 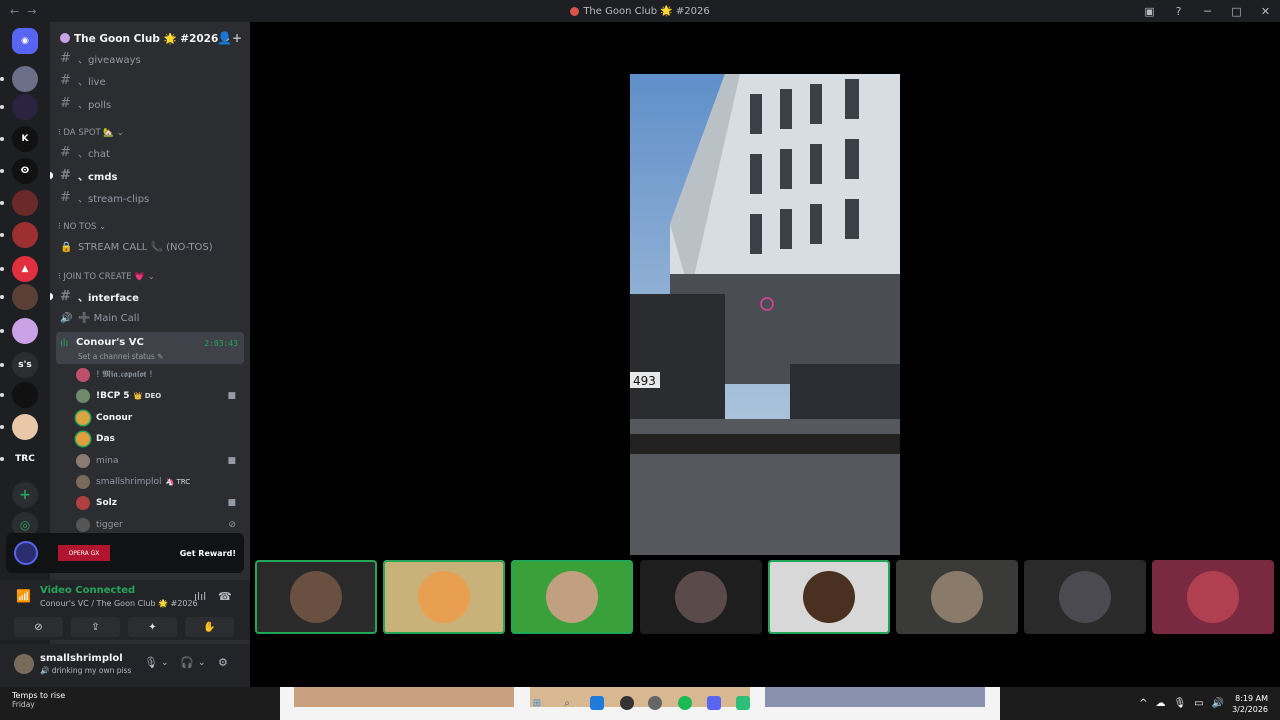 What do you see at coordinates (150, 103) in the screenshot?
I see `channel-3: # 、polls` at bounding box center [150, 103].